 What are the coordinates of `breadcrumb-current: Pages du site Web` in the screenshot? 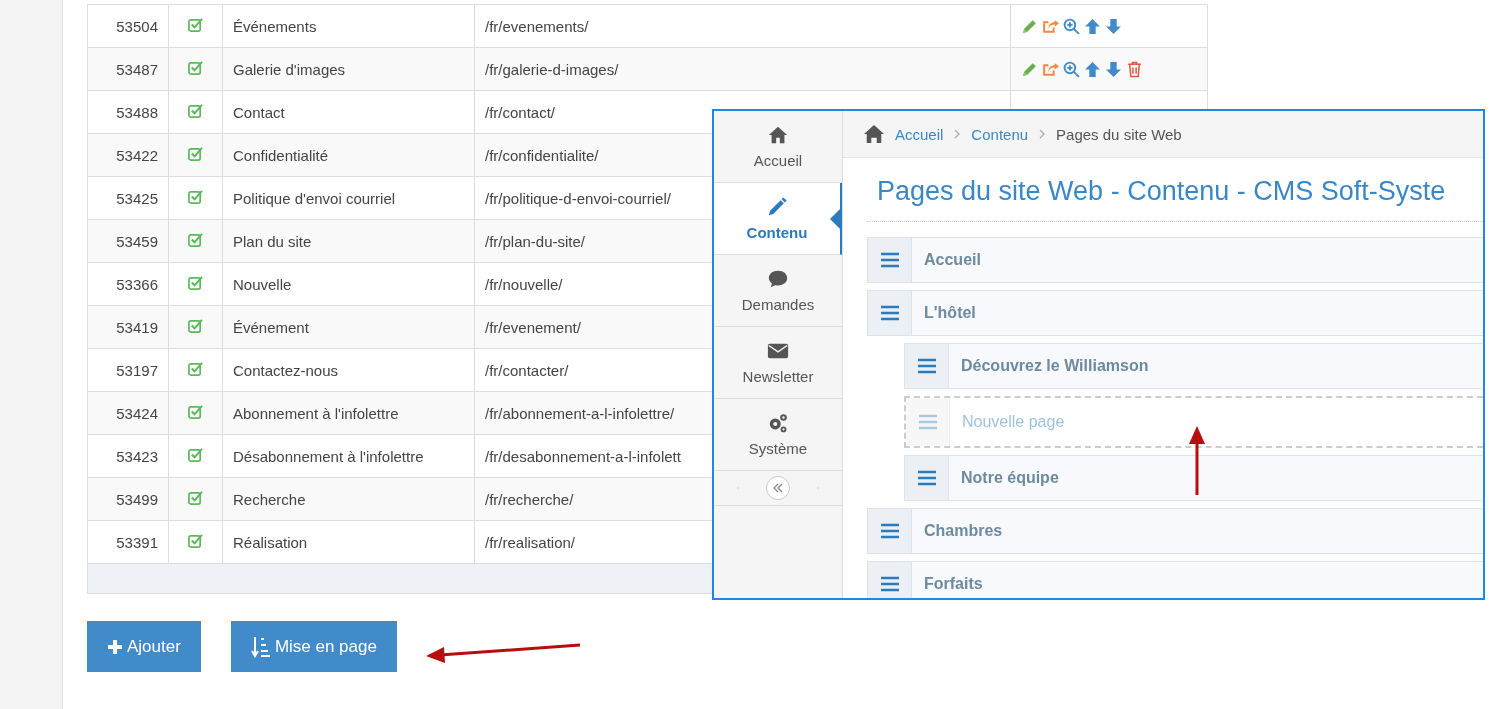 It's located at (1119, 134).